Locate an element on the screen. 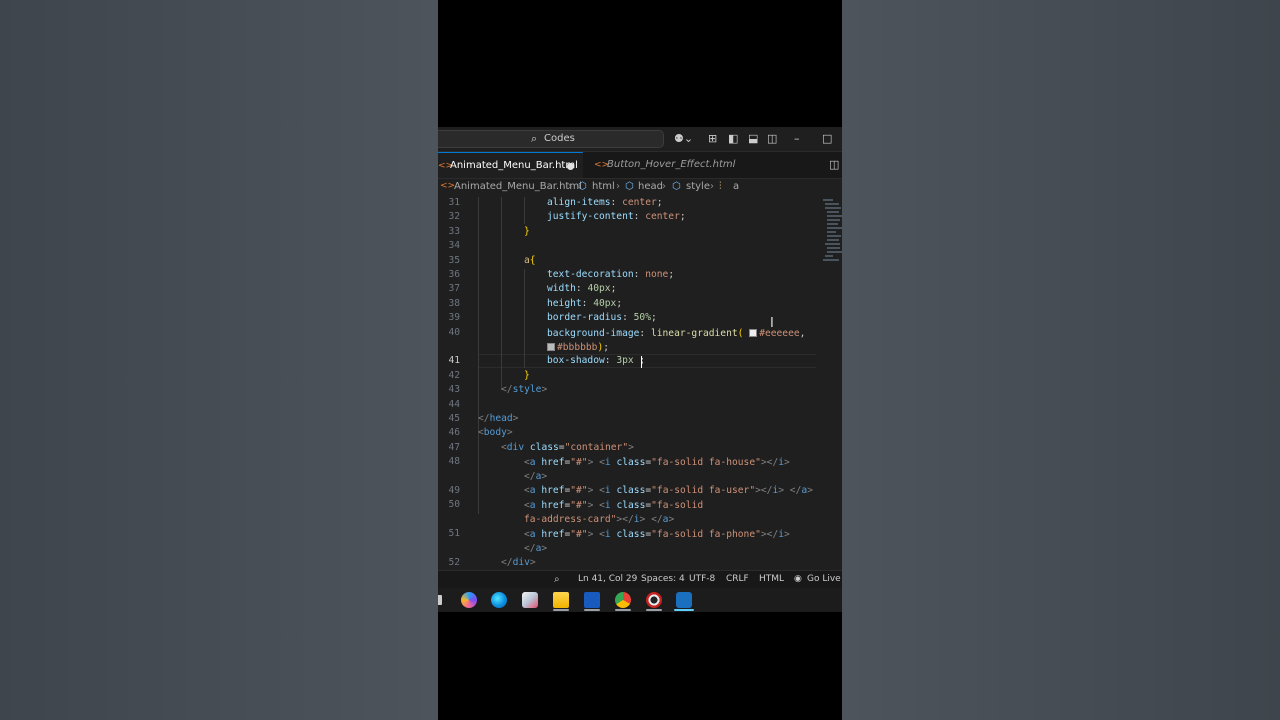 The image size is (1280, 720). toggle-panel-icon: ⬓ is located at coordinates (753, 139).